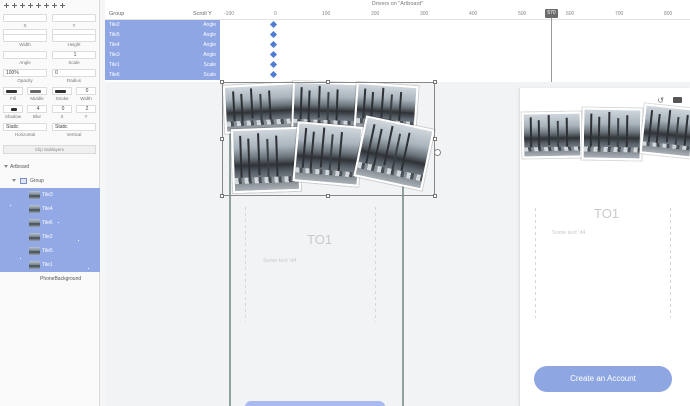  What do you see at coordinates (437, 152) in the screenshot?
I see `rotate-handle-icon` at bounding box center [437, 152].